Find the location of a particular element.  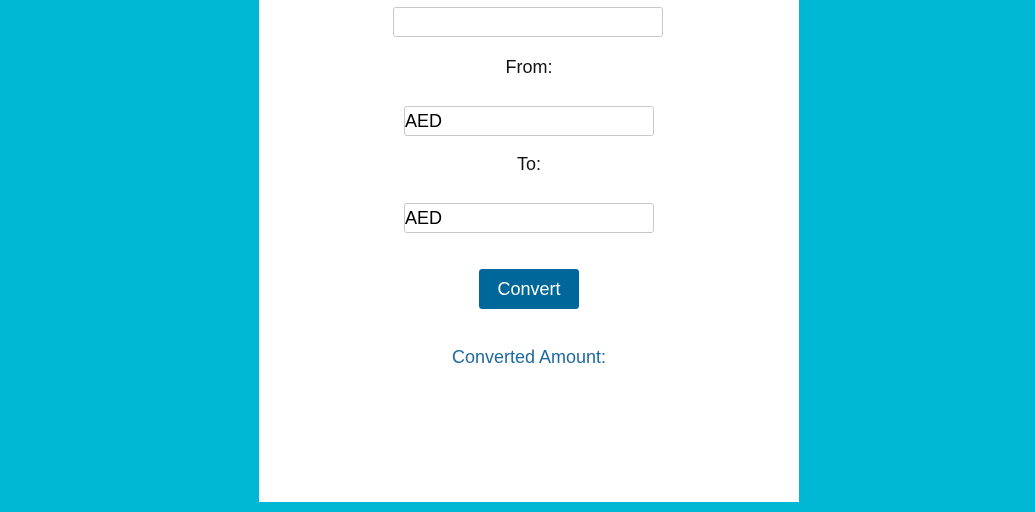

to-currency-select: AED is located at coordinates (529, 218).